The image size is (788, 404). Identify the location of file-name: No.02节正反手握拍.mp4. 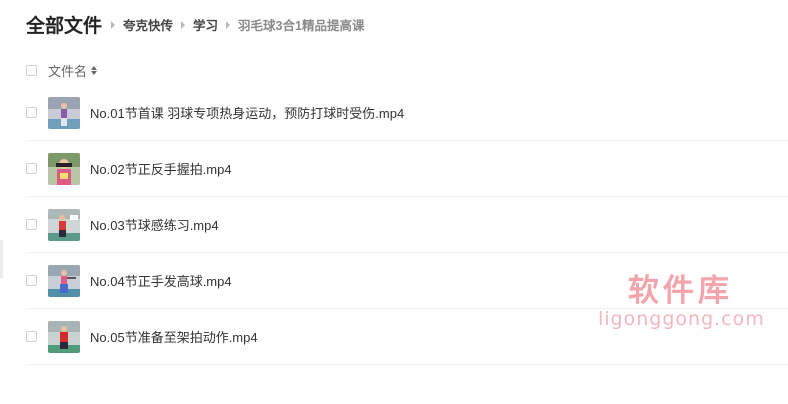
(161, 168).